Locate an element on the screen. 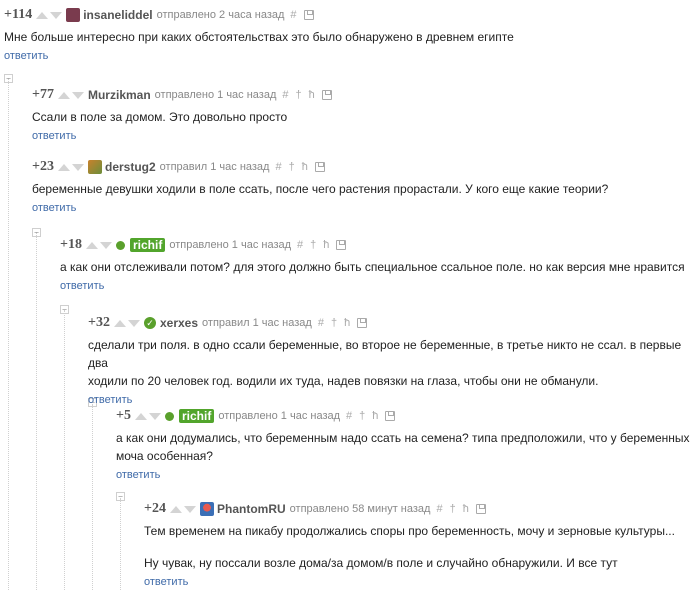  comment-timestamp: отправлено 1 час назад is located at coordinates (230, 245).